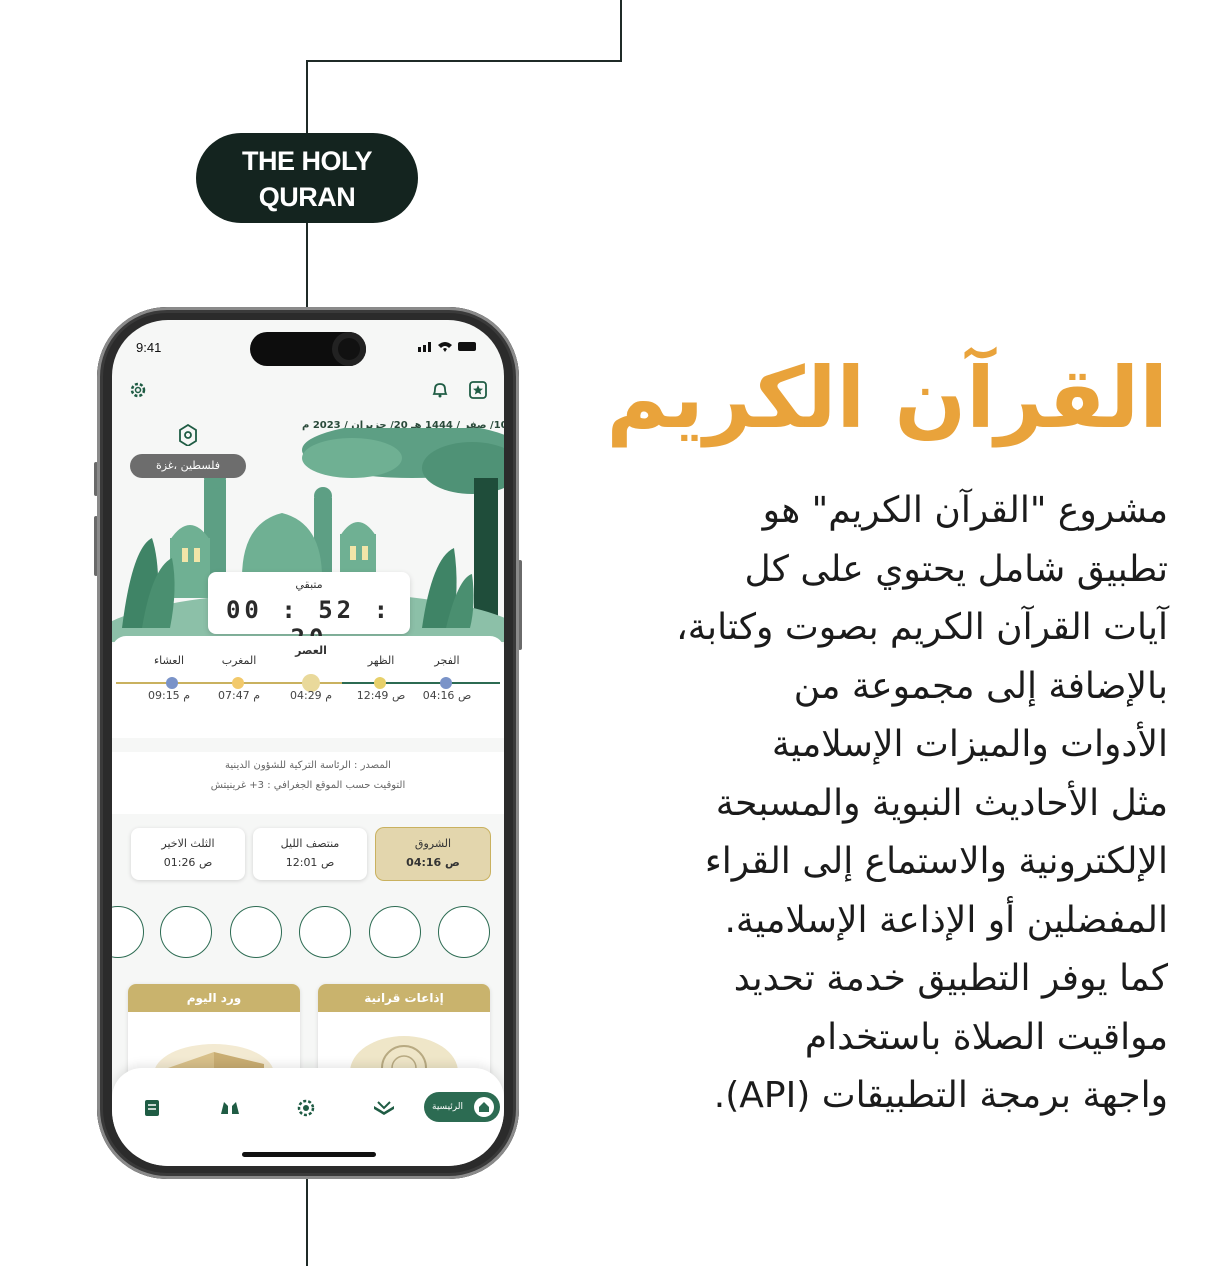 This screenshot has width=1212, height=1266. Describe the element at coordinates (309, 612) in the screenshot. I see `countdown-card: متبقي 00 : 52 : 20` at that location.